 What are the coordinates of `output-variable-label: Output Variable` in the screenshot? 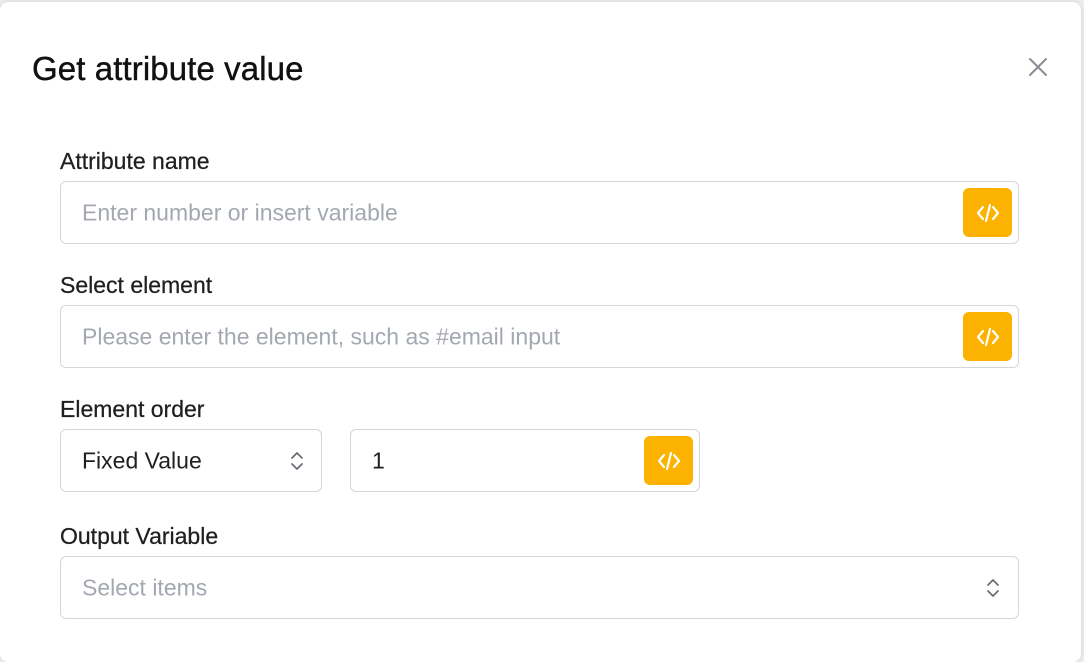 It's located at (139, 536).